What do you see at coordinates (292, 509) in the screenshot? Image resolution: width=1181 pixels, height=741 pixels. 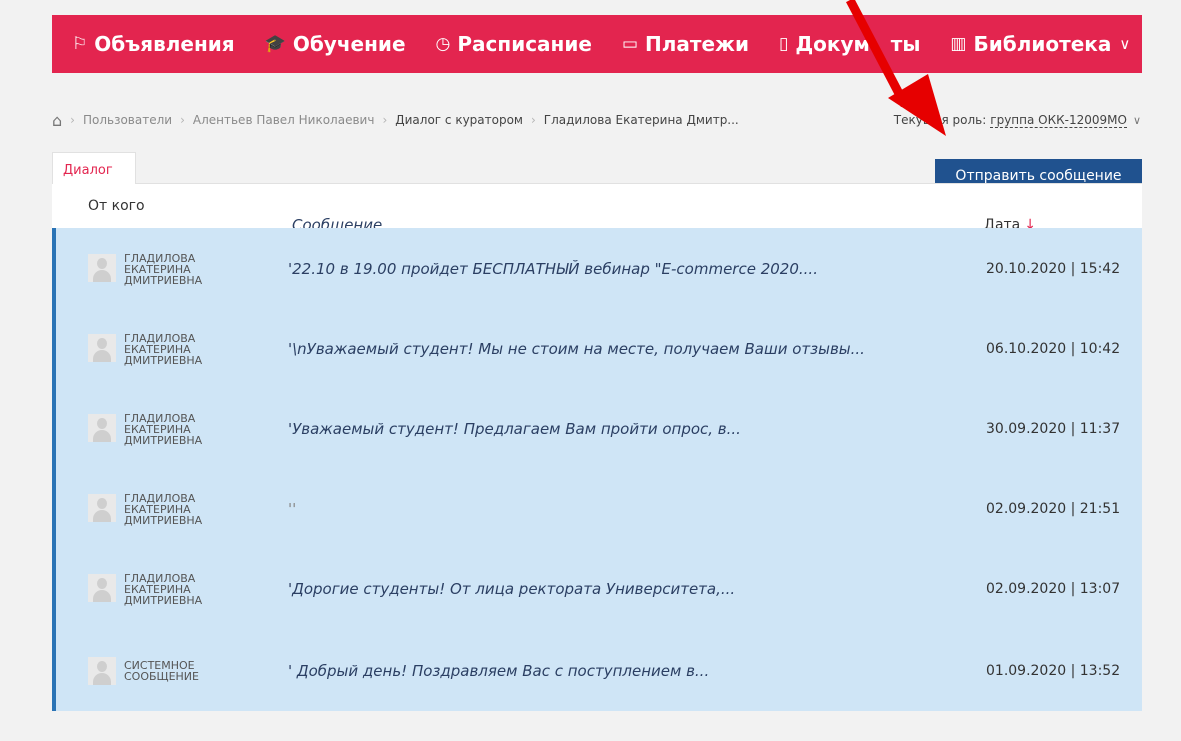 I see `message-preview: ''` at bounding box center [292, 509].